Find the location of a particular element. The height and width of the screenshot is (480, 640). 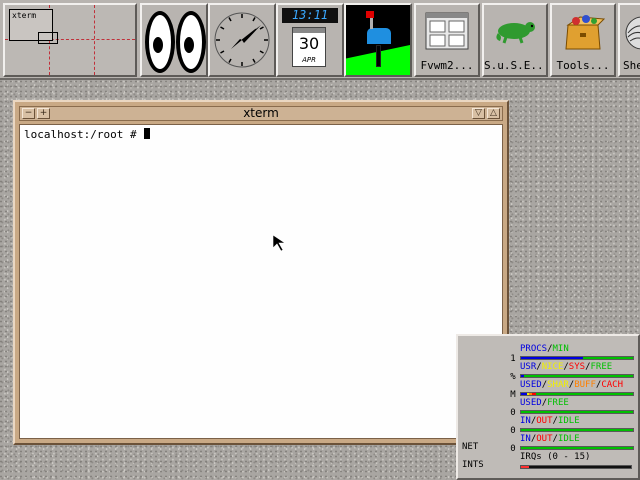

mailbox-post is located at coordinates (378, 56).